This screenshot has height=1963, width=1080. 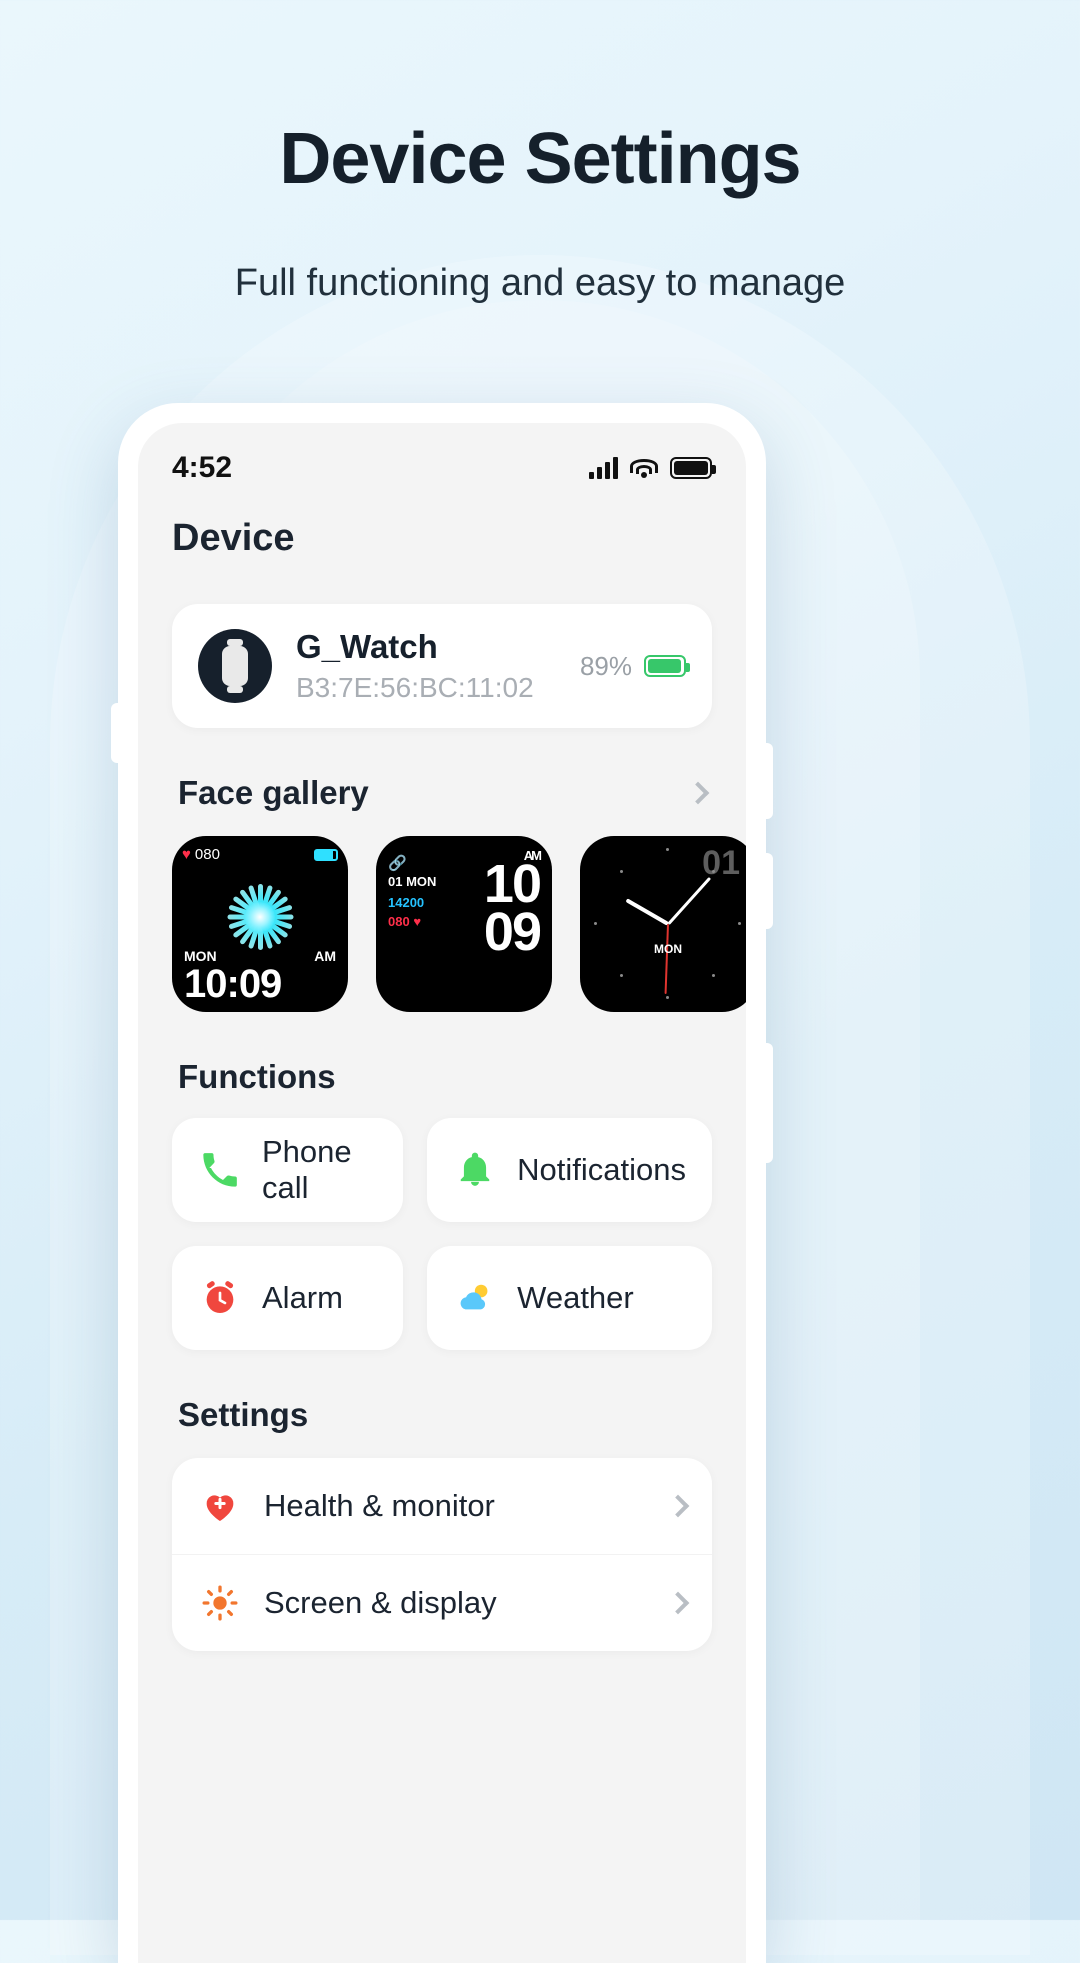 What do you see at coordinates (475, 1170) in the screenshot?
I see `bell-icon` at bounding box center [475, 1170].